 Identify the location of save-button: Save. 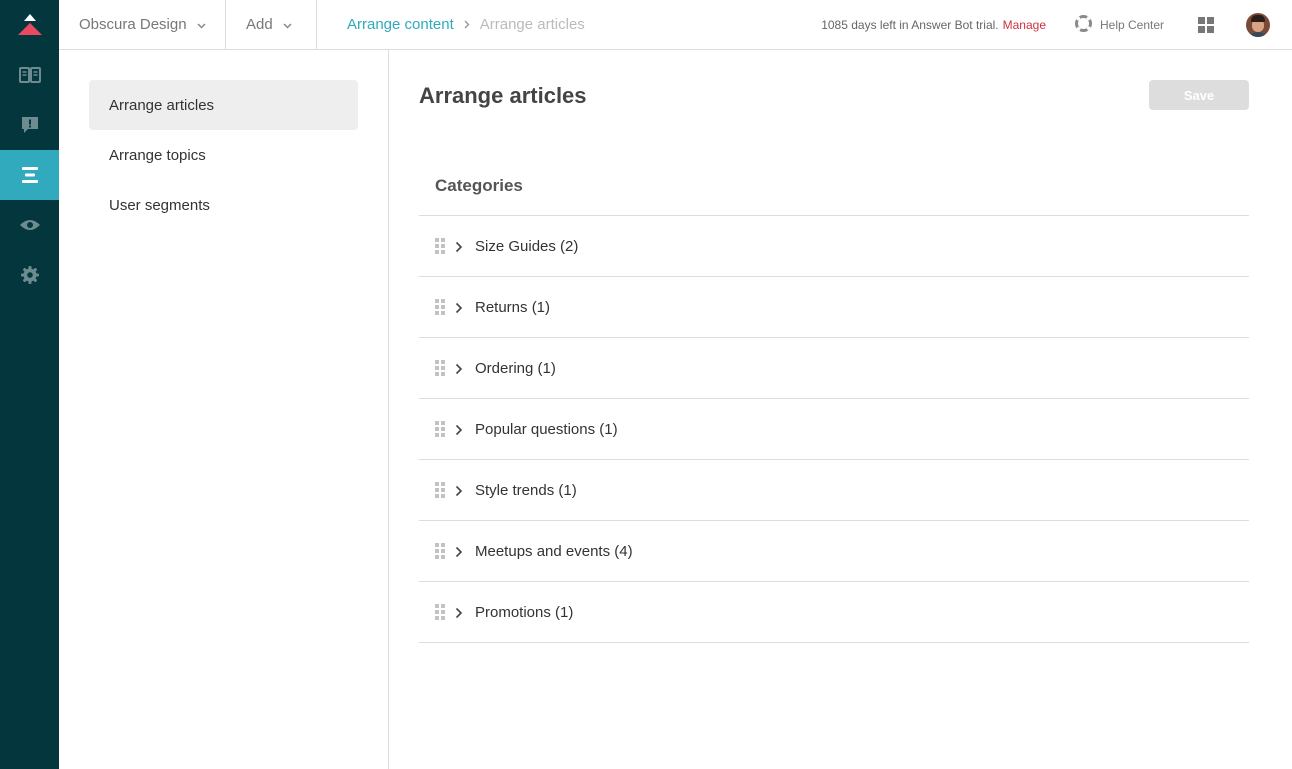
(1199, 95).